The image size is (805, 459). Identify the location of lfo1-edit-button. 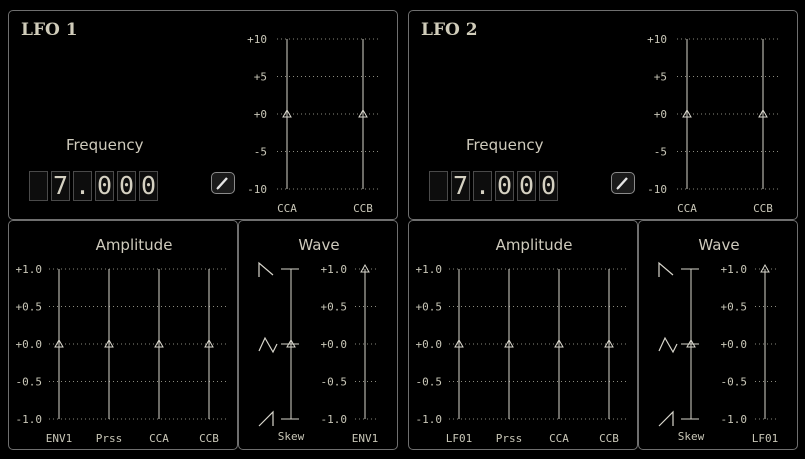
(223, 183).